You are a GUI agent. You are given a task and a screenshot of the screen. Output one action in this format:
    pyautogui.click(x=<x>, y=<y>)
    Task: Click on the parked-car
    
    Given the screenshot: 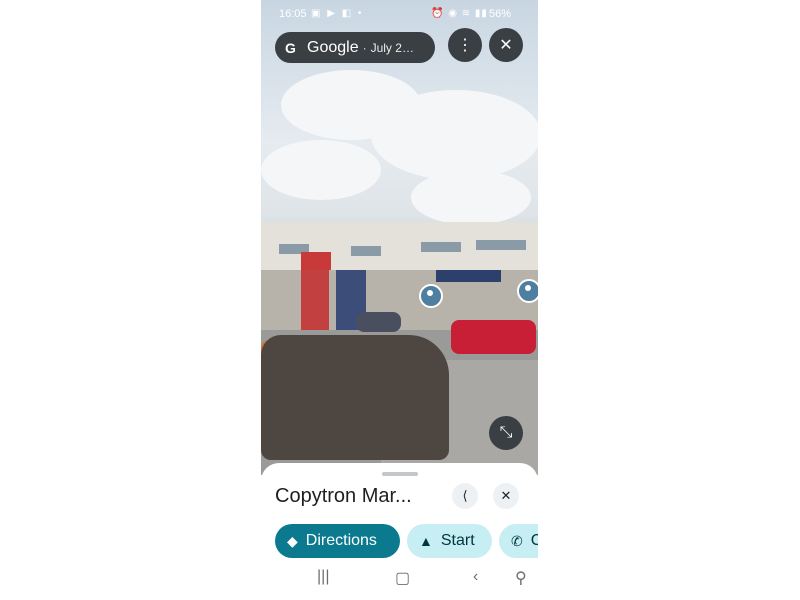 What is the action you would take?
    pyautogui.click(x=378, y=322)
    